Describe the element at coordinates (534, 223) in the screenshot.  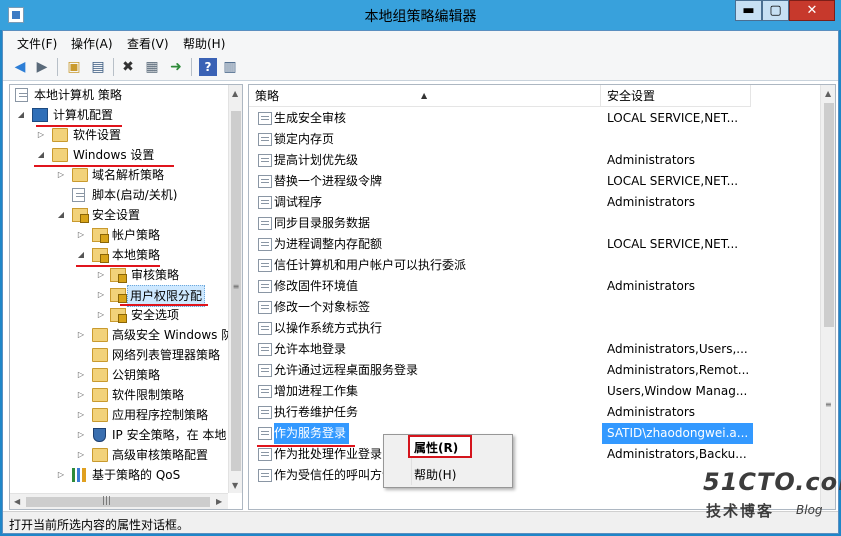
I see `table-row: 同步目录服务数据` at that location.